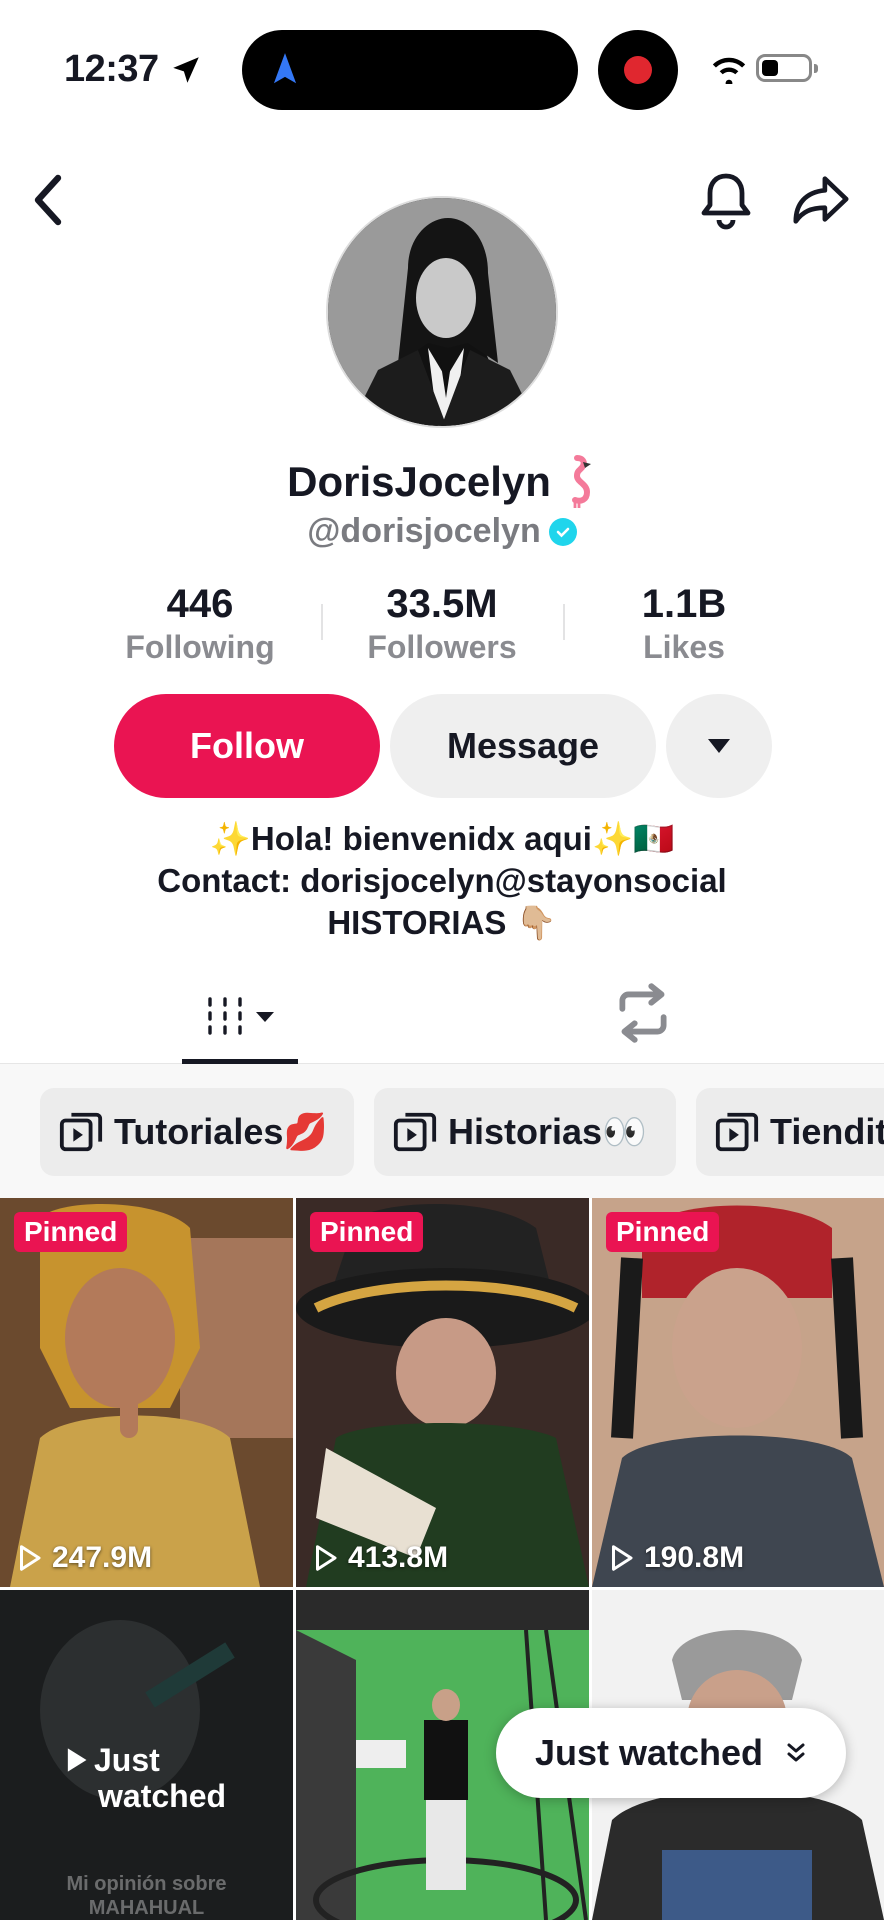 The image size is (884, 1920). Describe the element at coordinates (398, 1557) in the screenshot. I see `view-count-text: 413.8M` at that location.